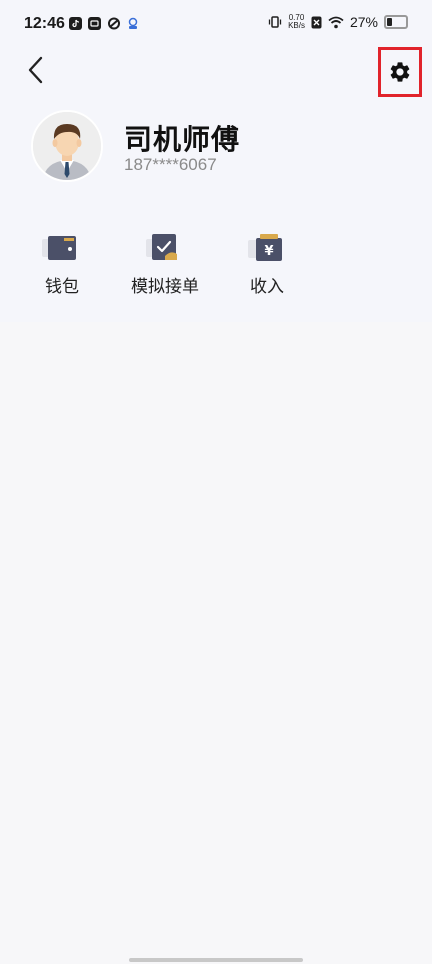 This screenshot has width=432, height=964. What do you see at coordinates (363, 22) in the screenshot?
I see `battery-percentage: 27%` at bounding box center [363, 22].